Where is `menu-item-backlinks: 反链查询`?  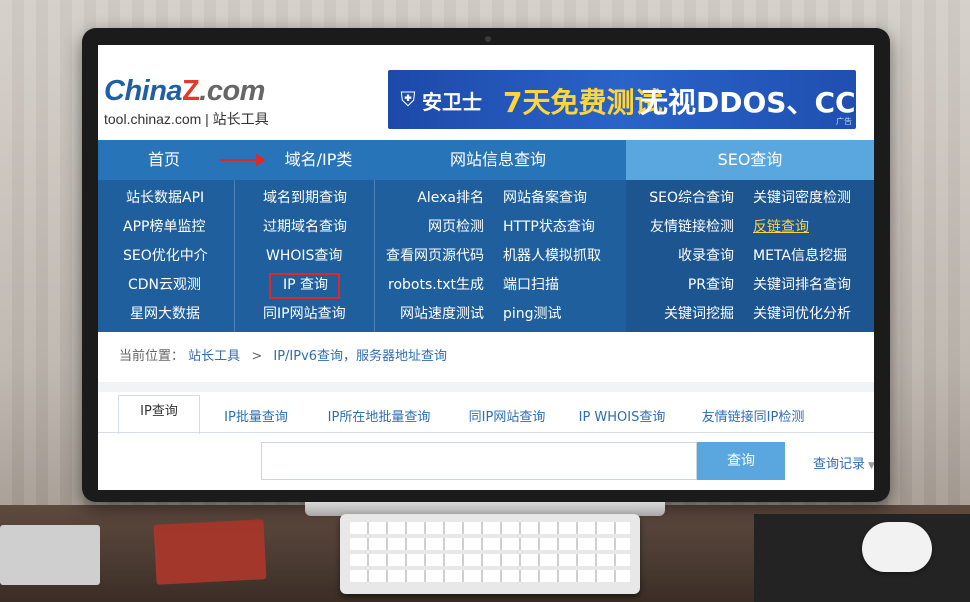
menu-item-backlinks: 反链查询 is located at coordinates (781, 227).